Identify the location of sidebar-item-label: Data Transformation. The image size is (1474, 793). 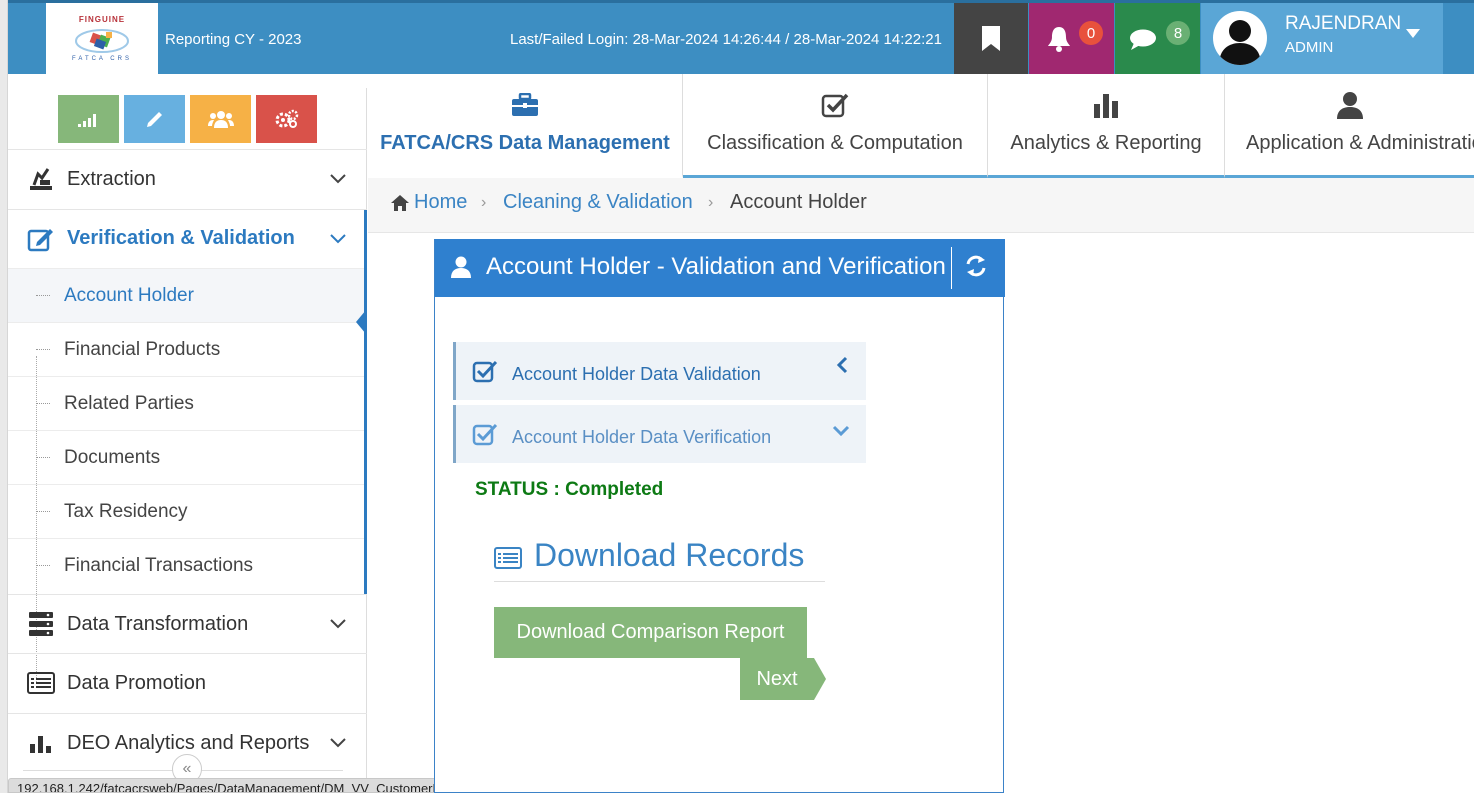
(158, 624).